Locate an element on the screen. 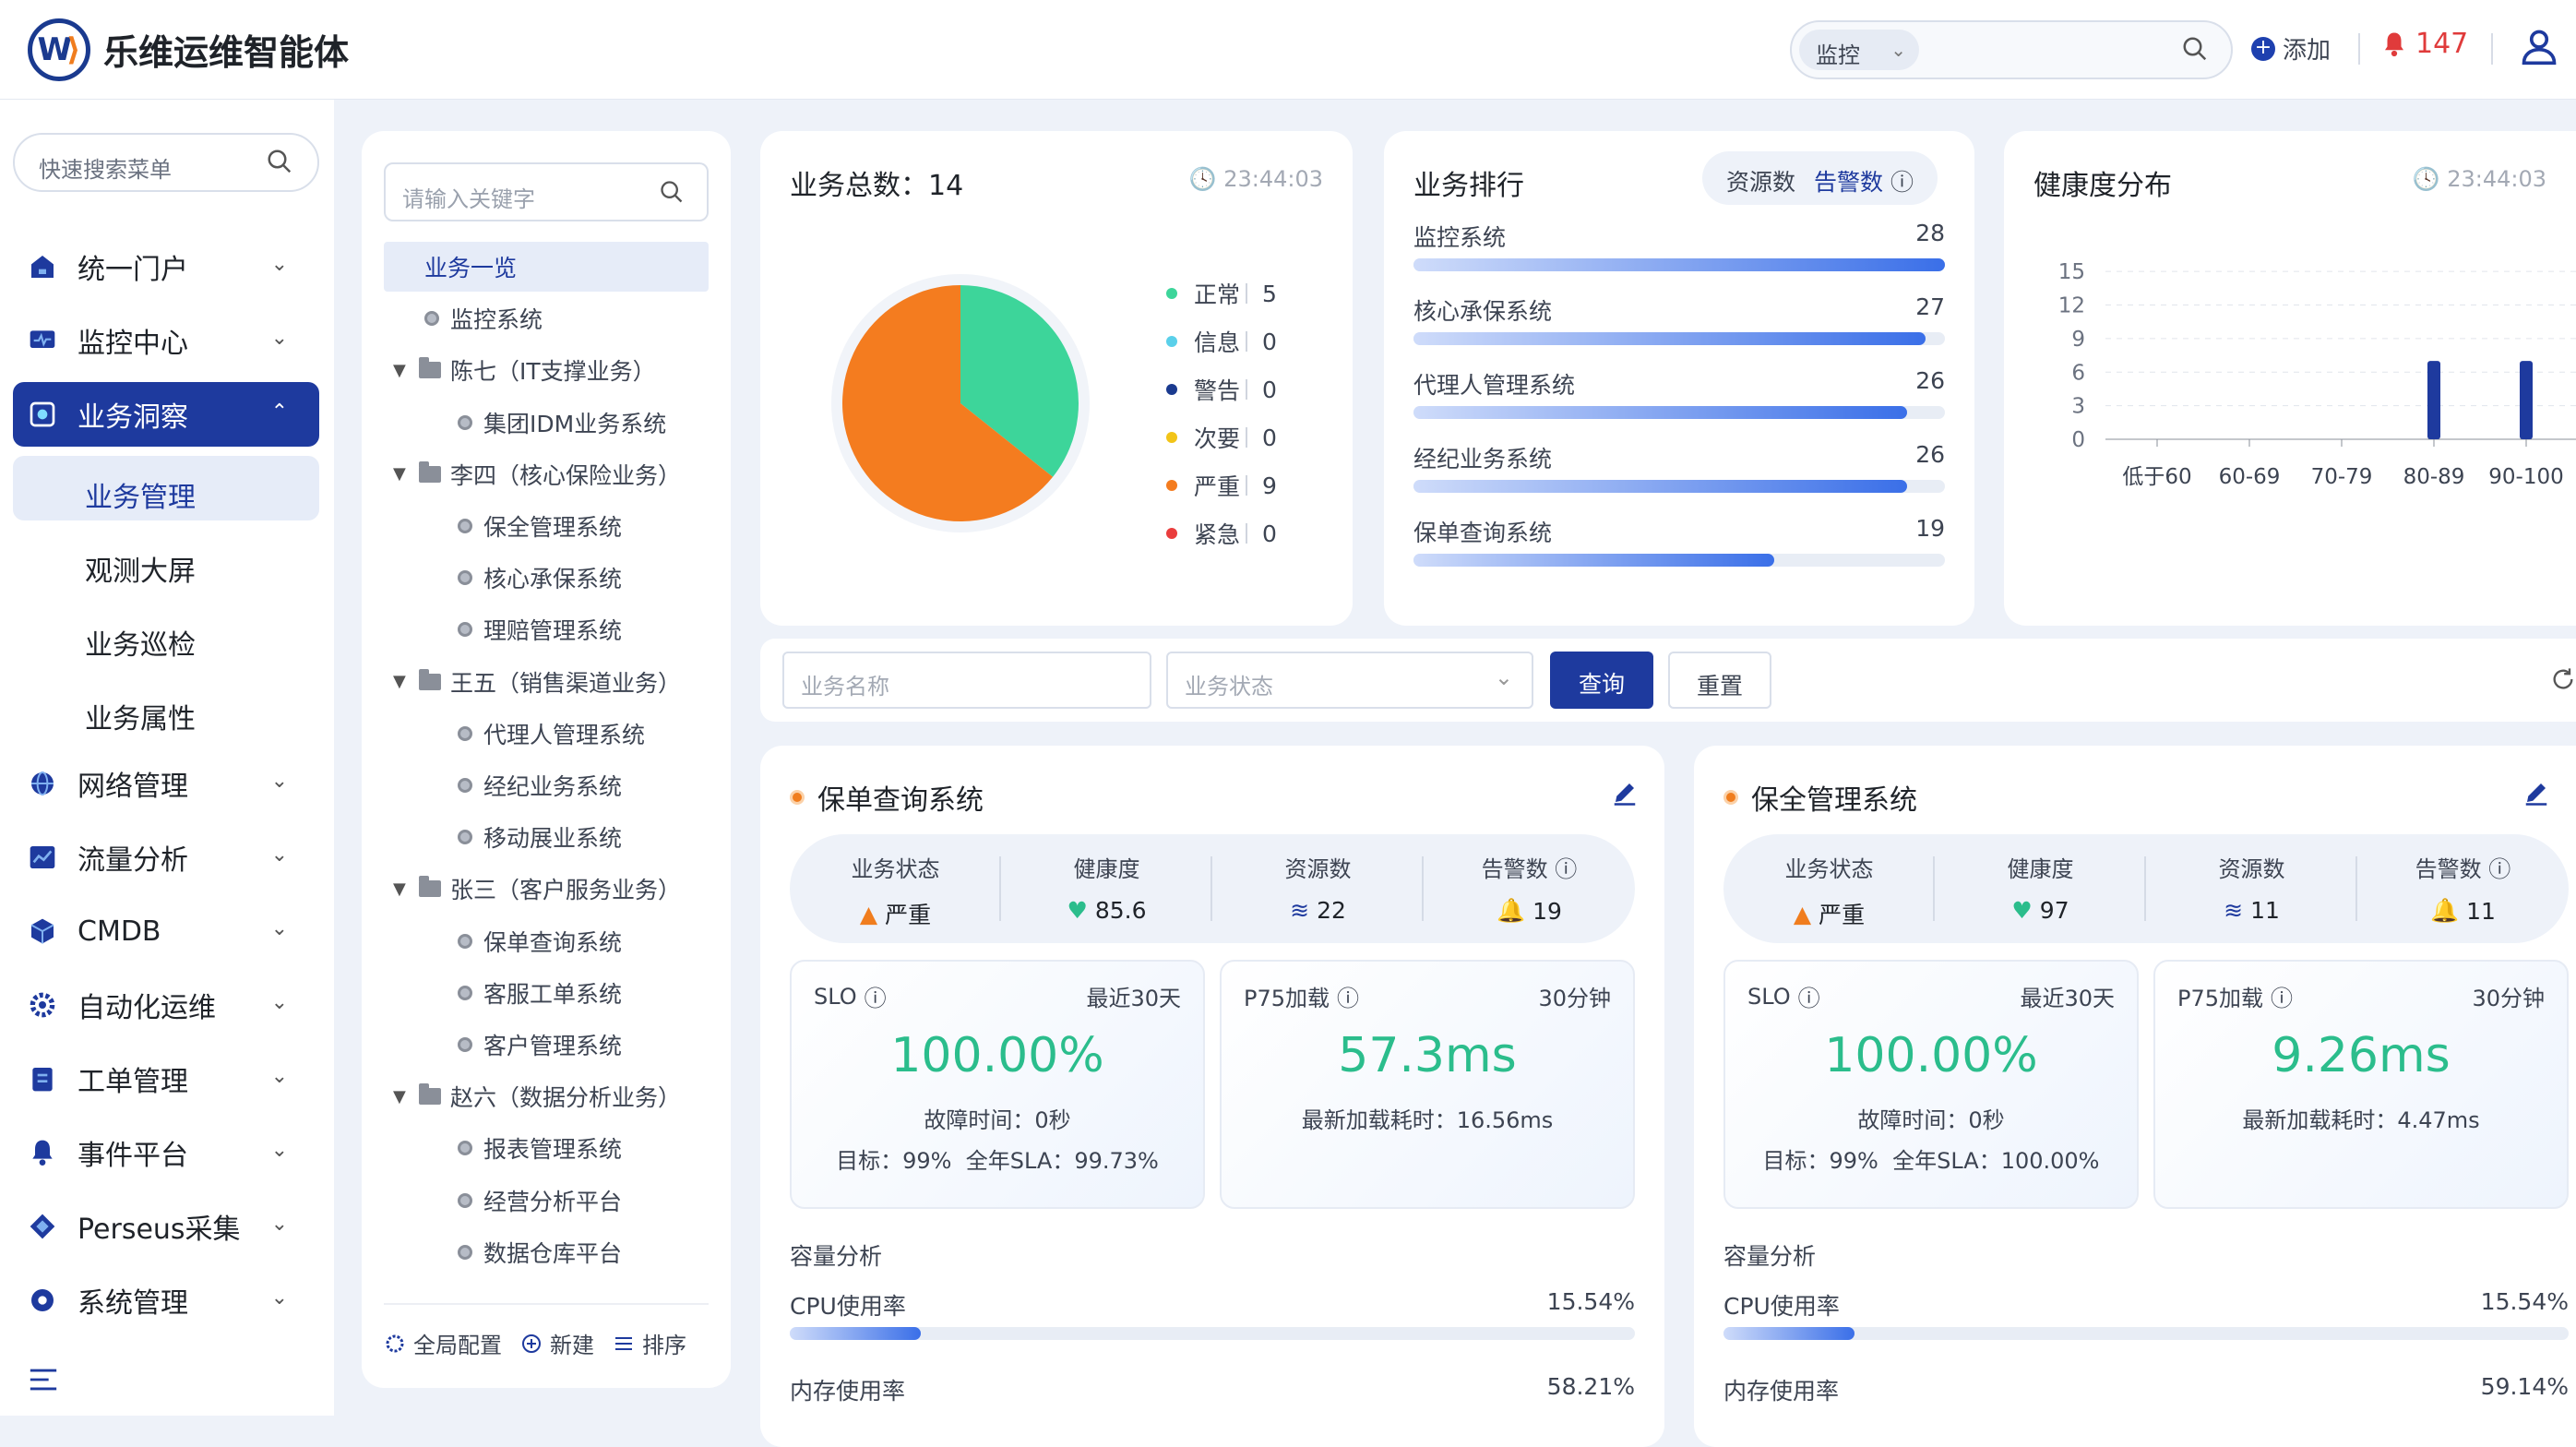 Image resolution: width=2576 pixels, height=1447 pixels. submenu-item-business-management: 业务管理 is located at coordinates (166, 488).